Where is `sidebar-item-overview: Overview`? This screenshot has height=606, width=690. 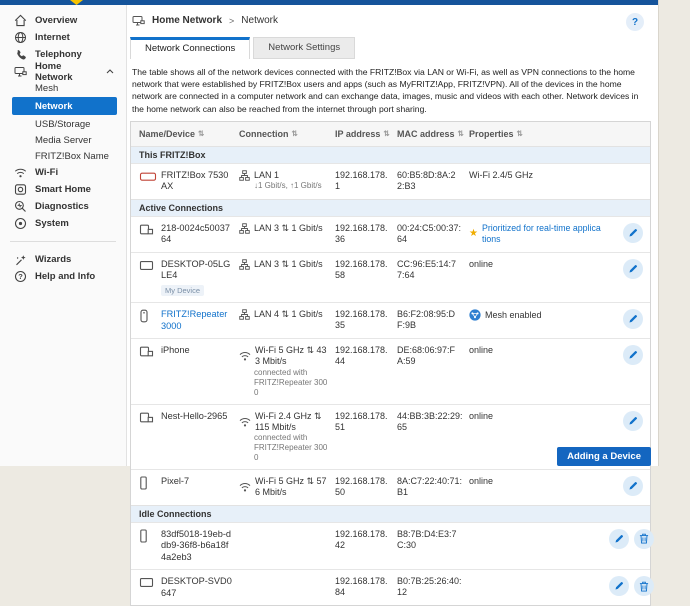 sidebar-item-overview: Overview is located at coordinates (63, 20).